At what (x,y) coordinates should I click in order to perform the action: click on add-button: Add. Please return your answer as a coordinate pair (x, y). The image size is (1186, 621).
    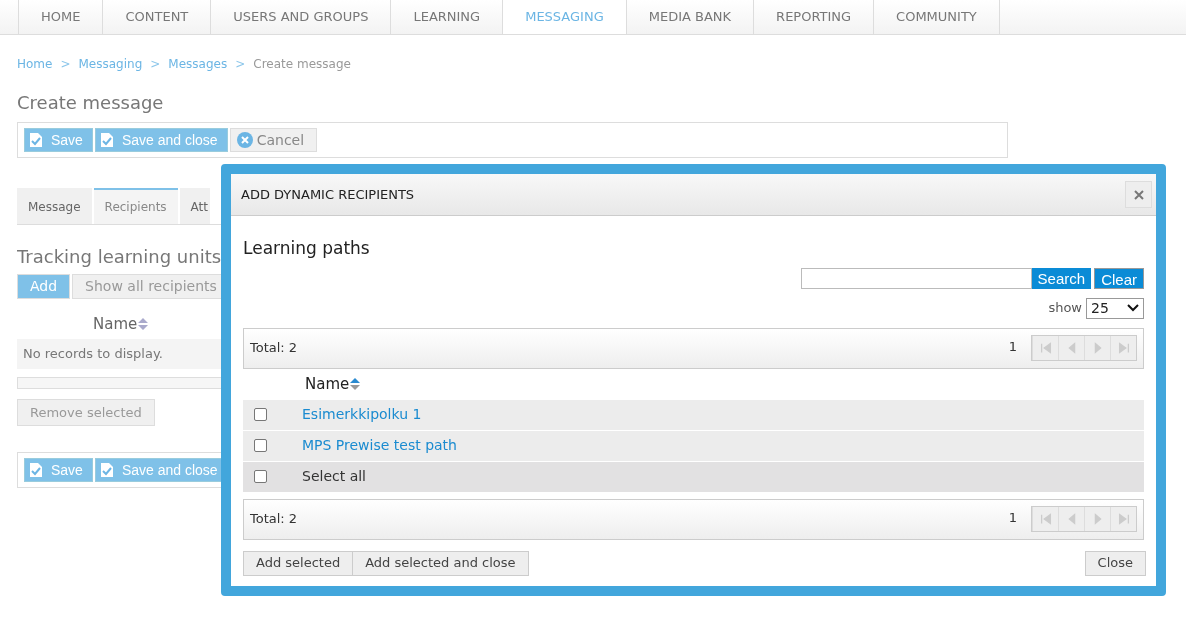
    Looking at the image, I should click on (44, 286).